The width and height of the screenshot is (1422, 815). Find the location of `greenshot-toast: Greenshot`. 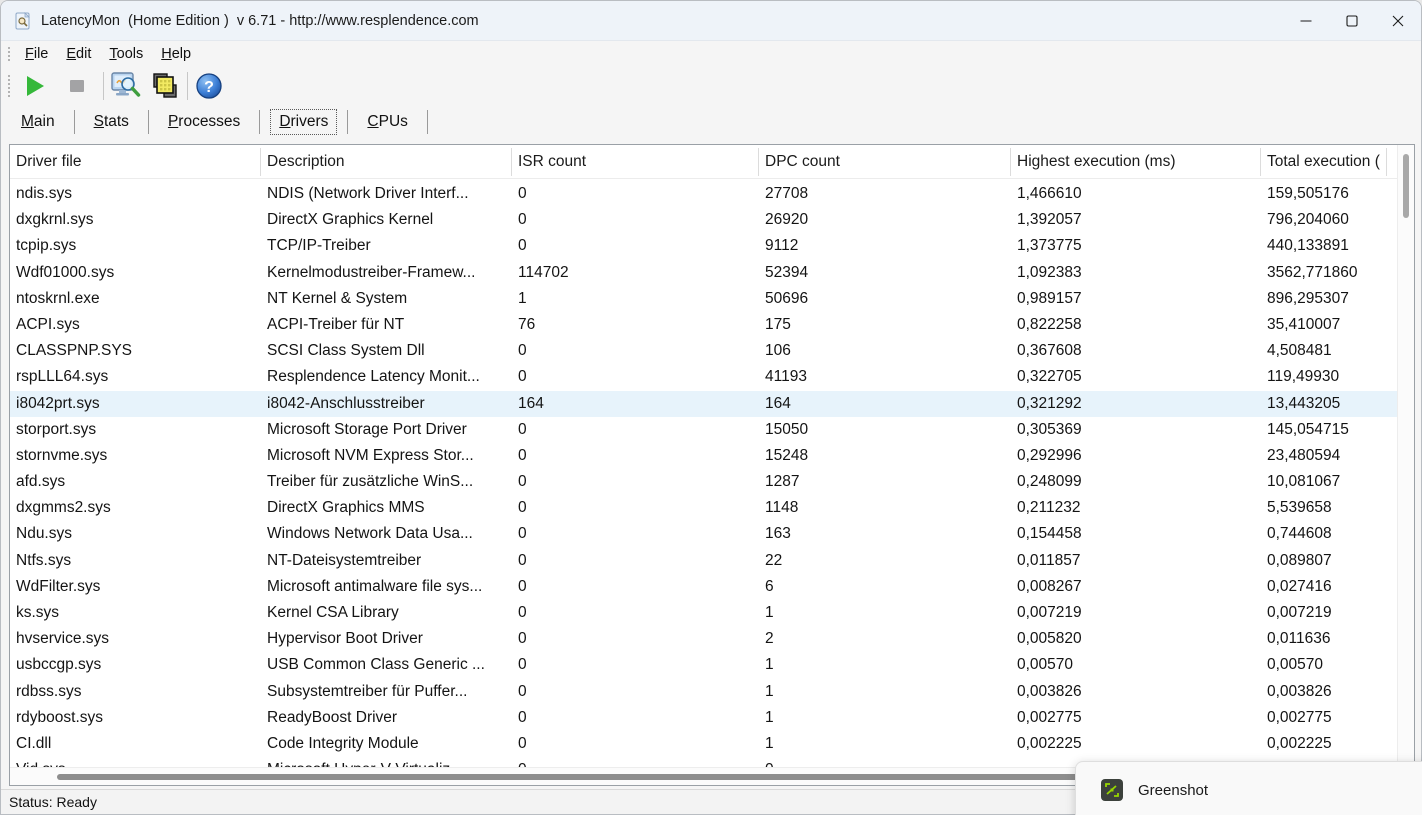

greenshot-toast: Greenshot is located at coordinates (1248, 788).